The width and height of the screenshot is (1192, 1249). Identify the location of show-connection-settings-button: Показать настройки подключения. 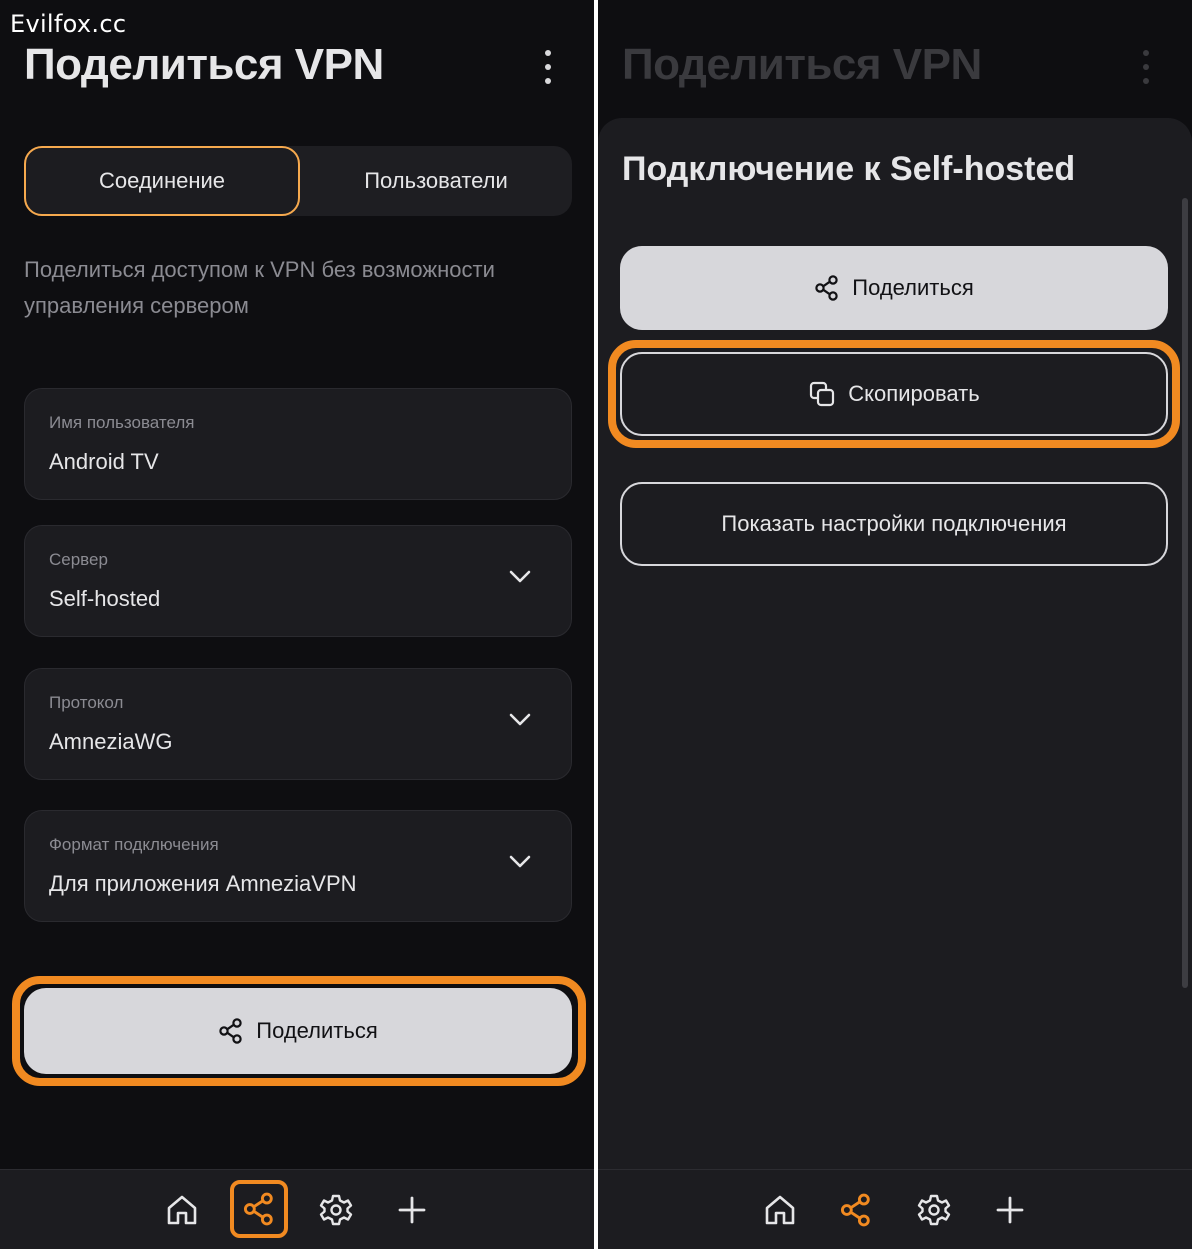
(894, 524).